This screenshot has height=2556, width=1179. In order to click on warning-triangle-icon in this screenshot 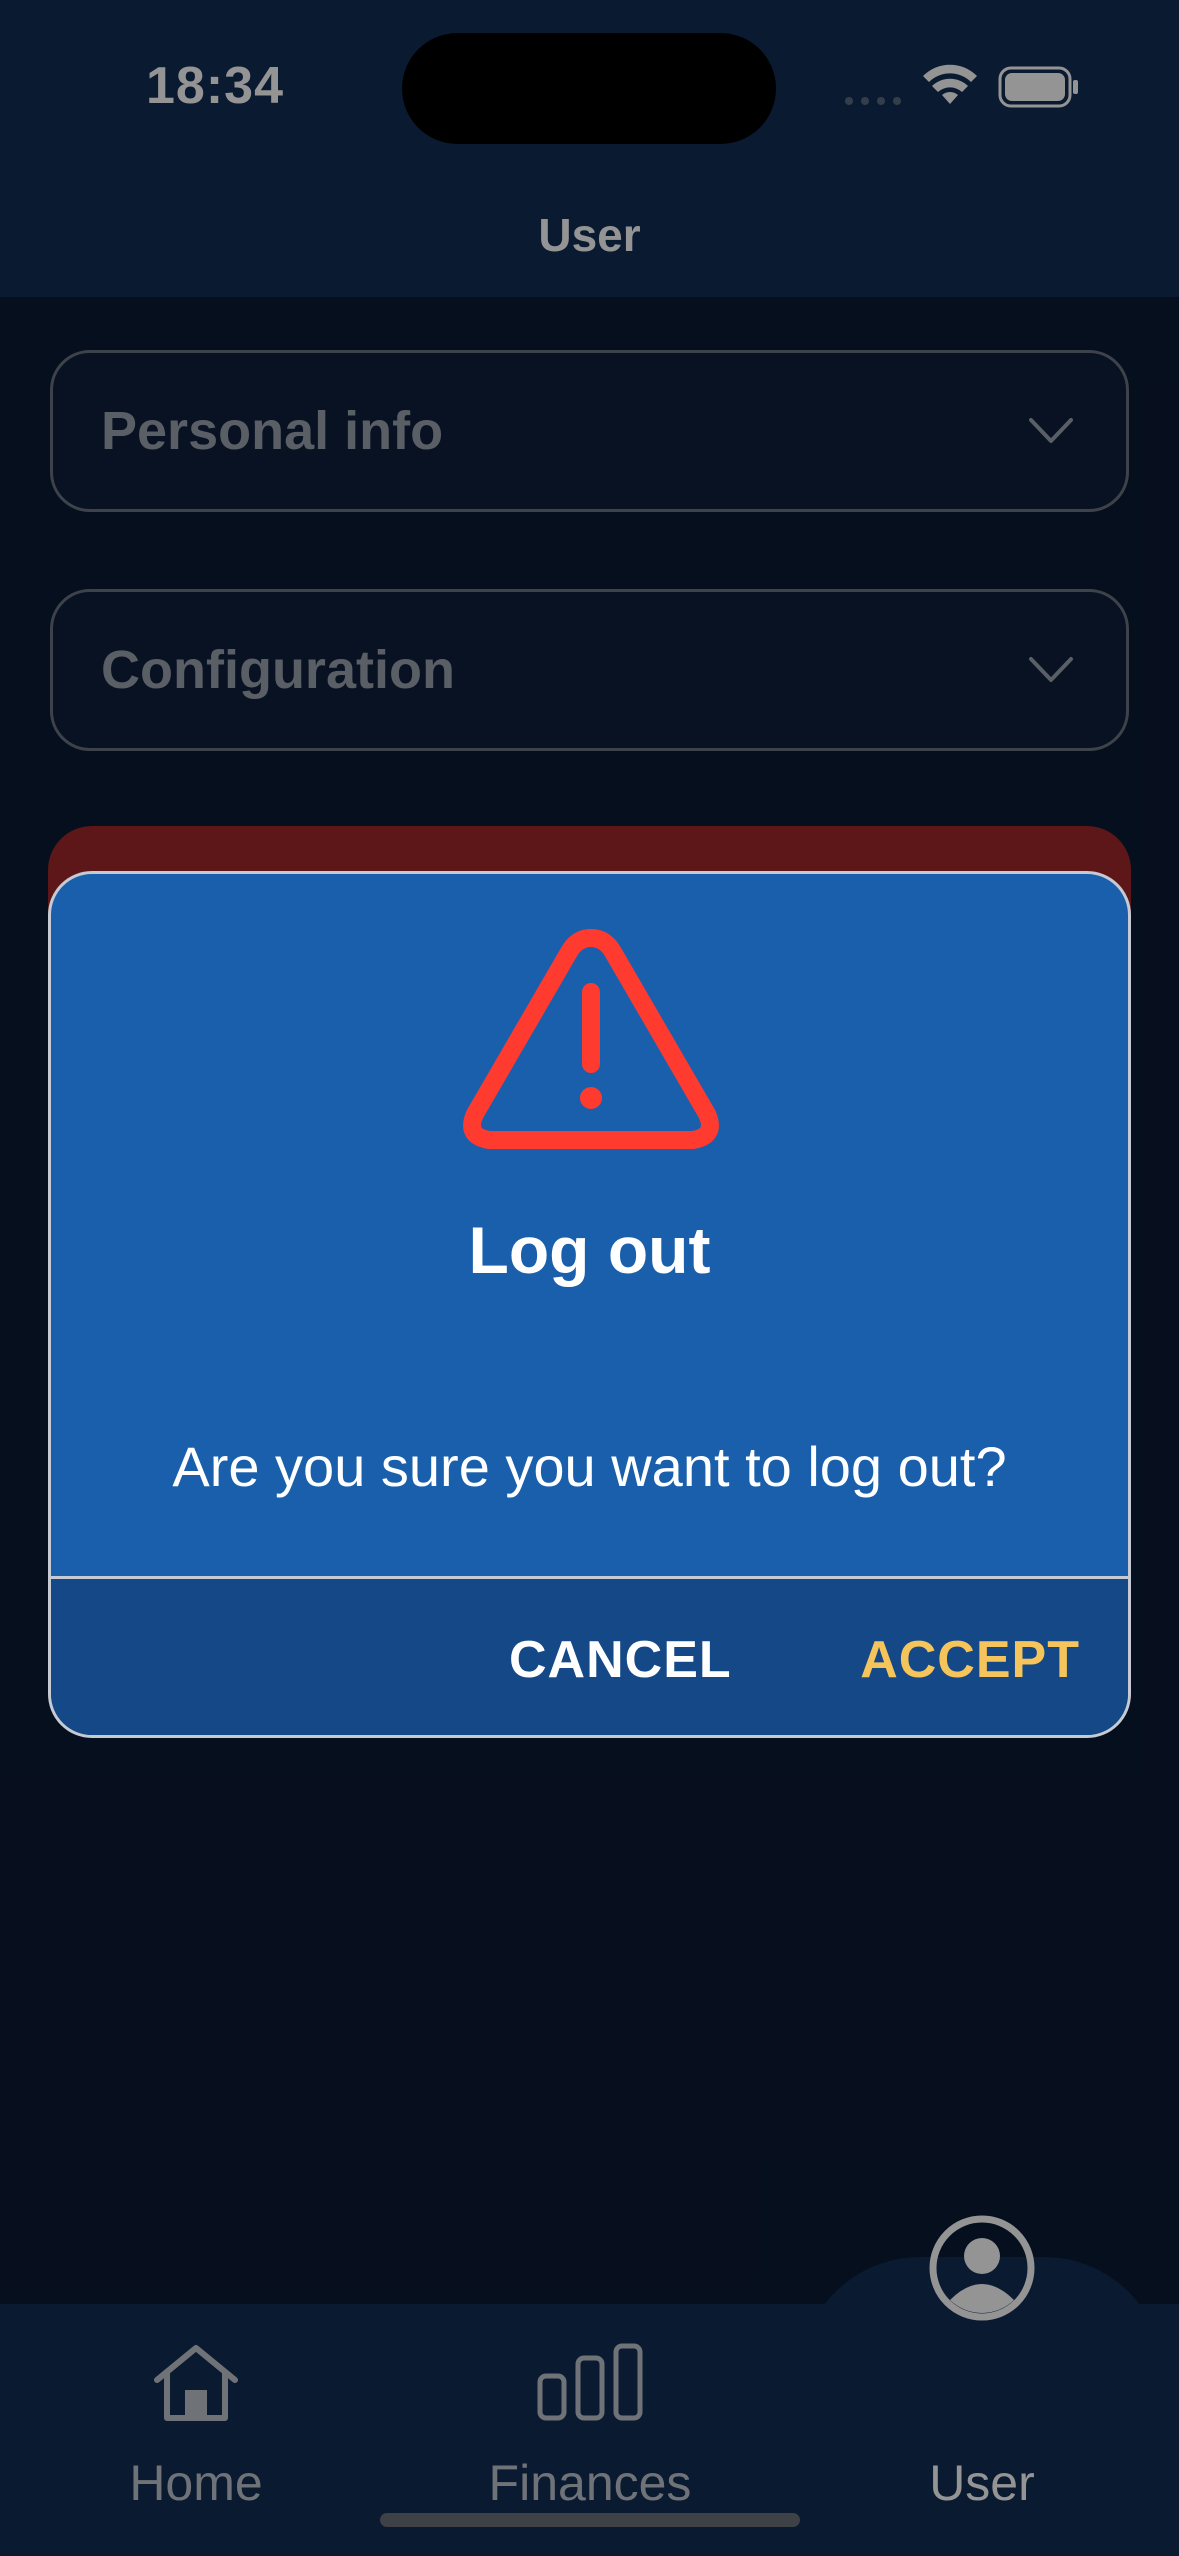, I will do `click(591, 1039)`.